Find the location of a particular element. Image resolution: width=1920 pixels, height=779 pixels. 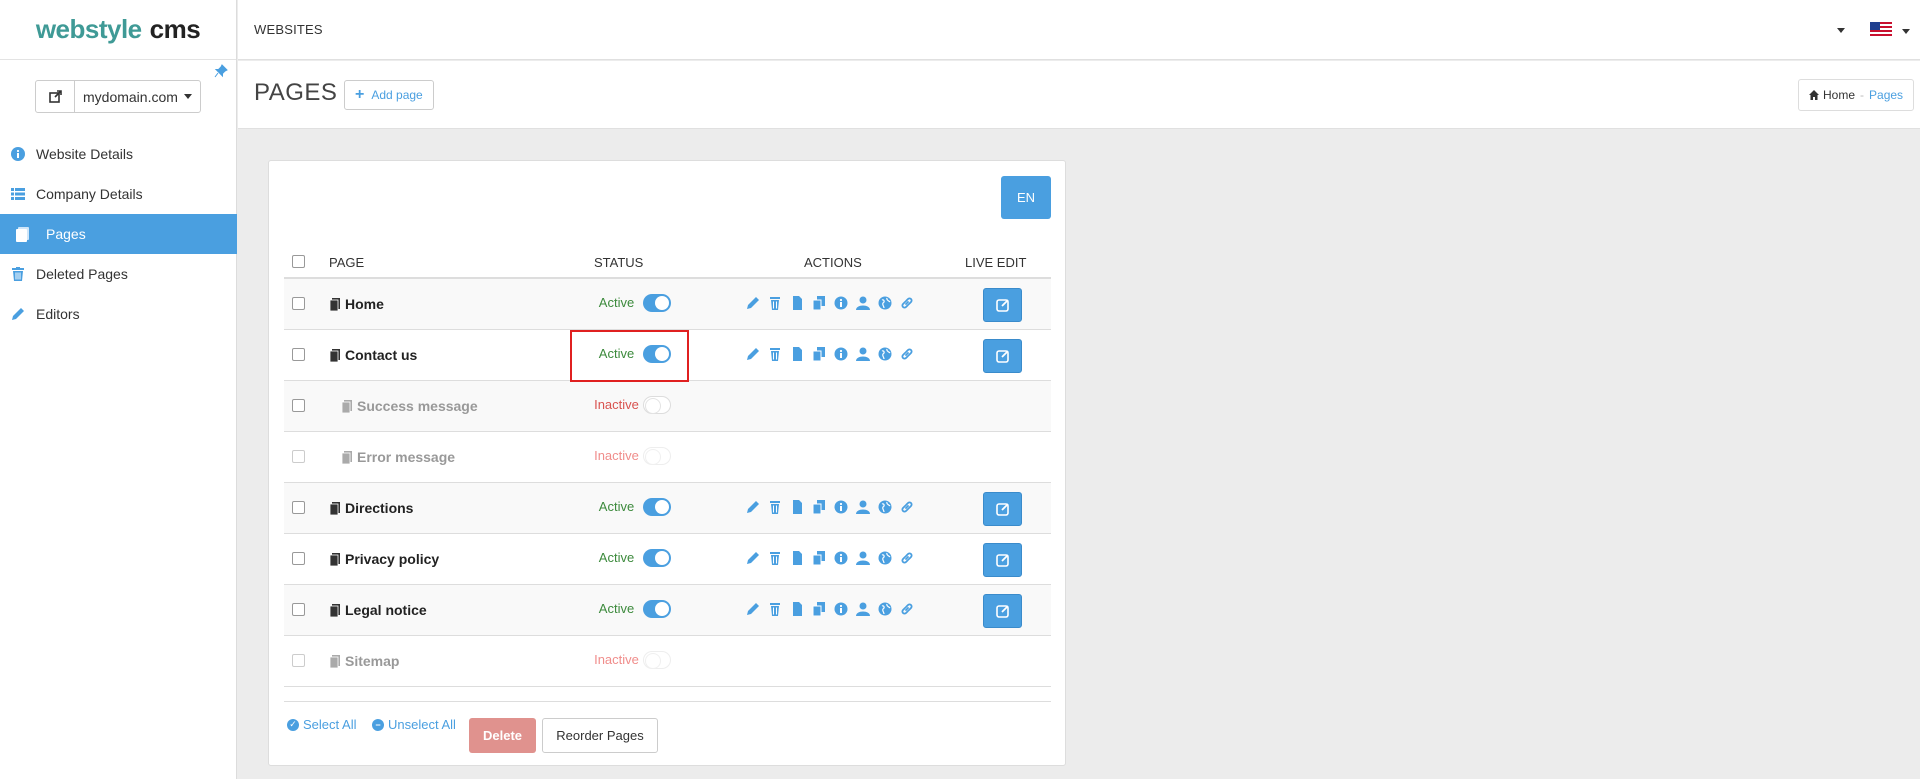

sidebar-item-editors: Editors is located at coordinates (118, 314).